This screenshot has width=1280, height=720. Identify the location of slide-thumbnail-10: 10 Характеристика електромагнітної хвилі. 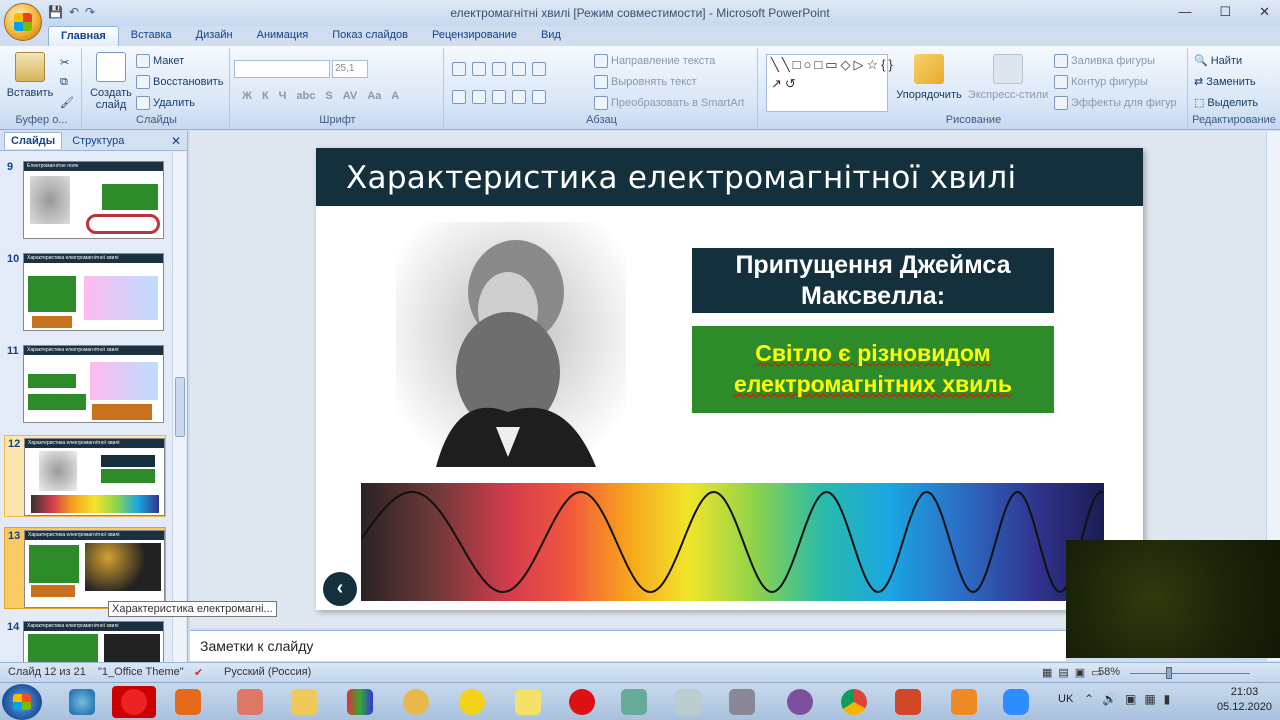
(85, 292).